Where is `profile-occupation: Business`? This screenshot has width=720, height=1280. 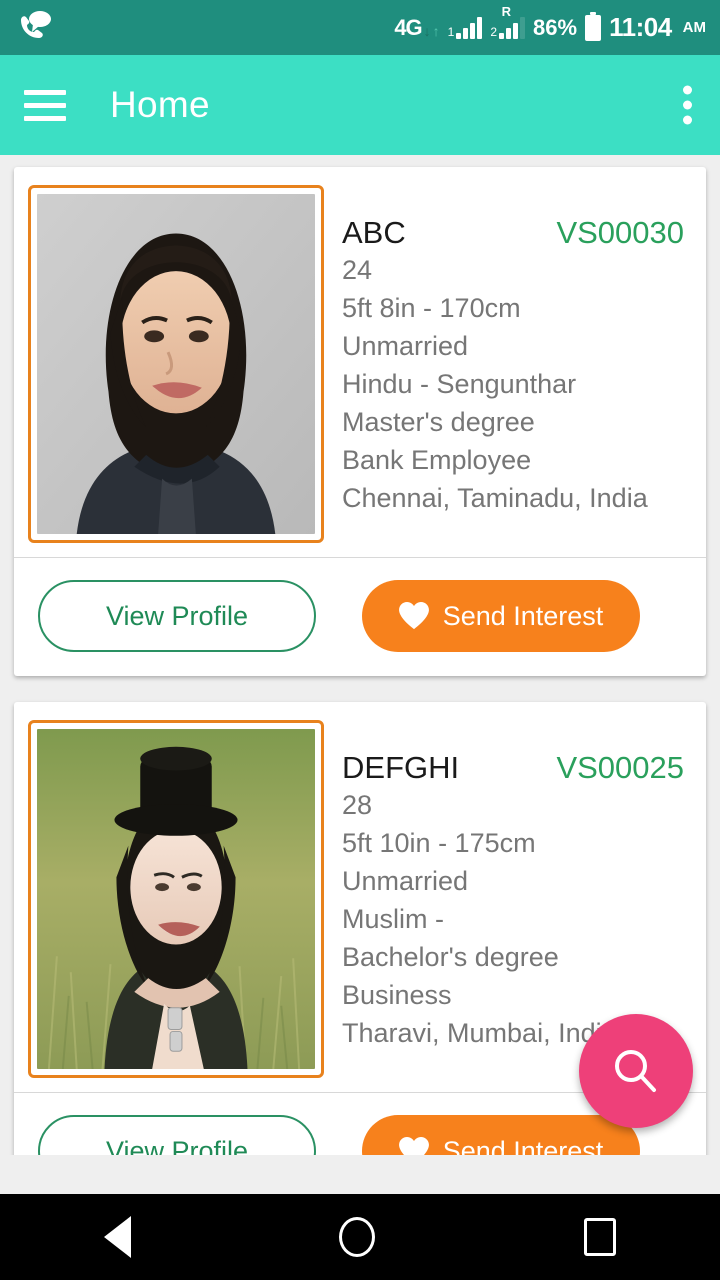 profile-occupation: Business is located at coordinates (397, 995).